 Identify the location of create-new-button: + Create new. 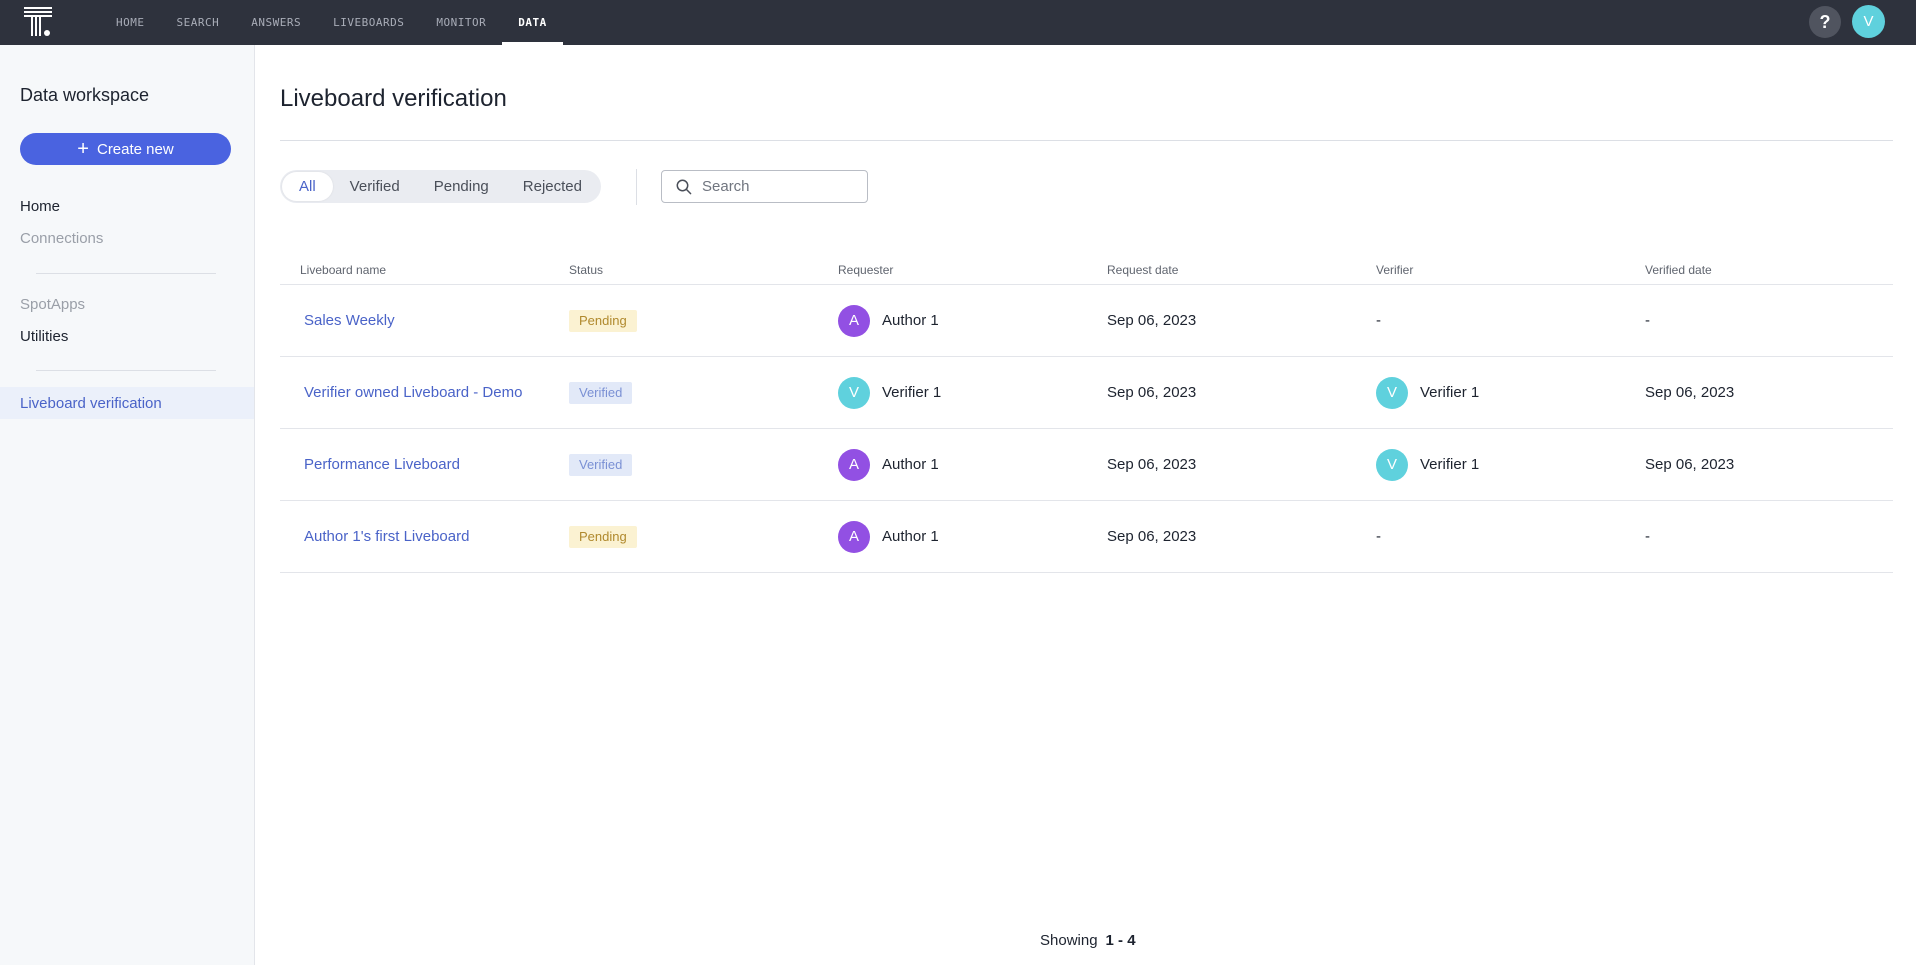
(125, 149).